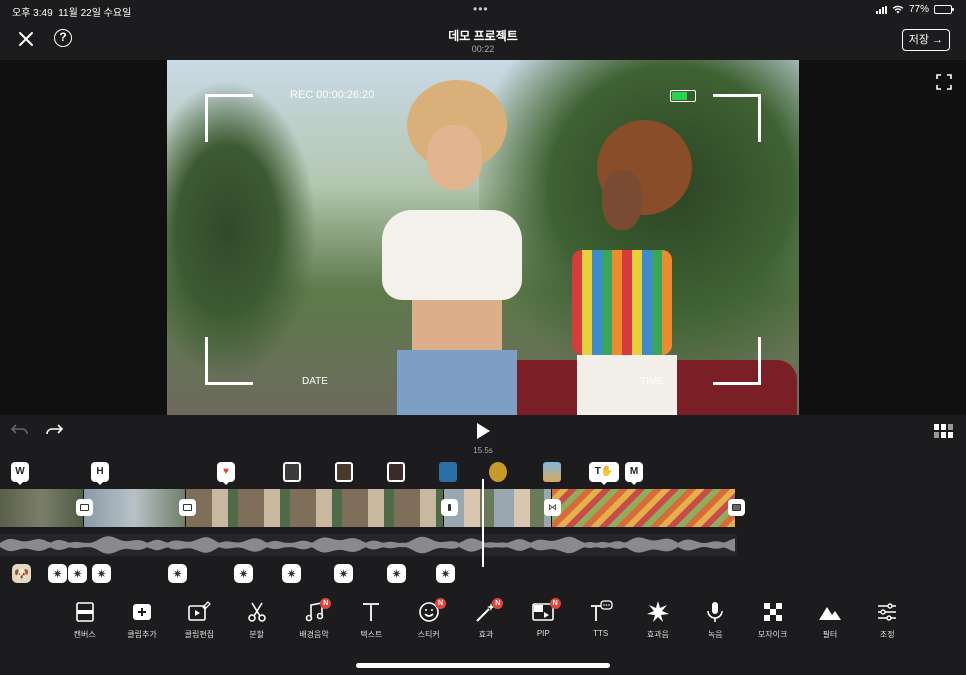  What do you see at coordinates (543, 633) in the screenshot?
I see `tool-label: PIP` at bounding box center [543, 633].